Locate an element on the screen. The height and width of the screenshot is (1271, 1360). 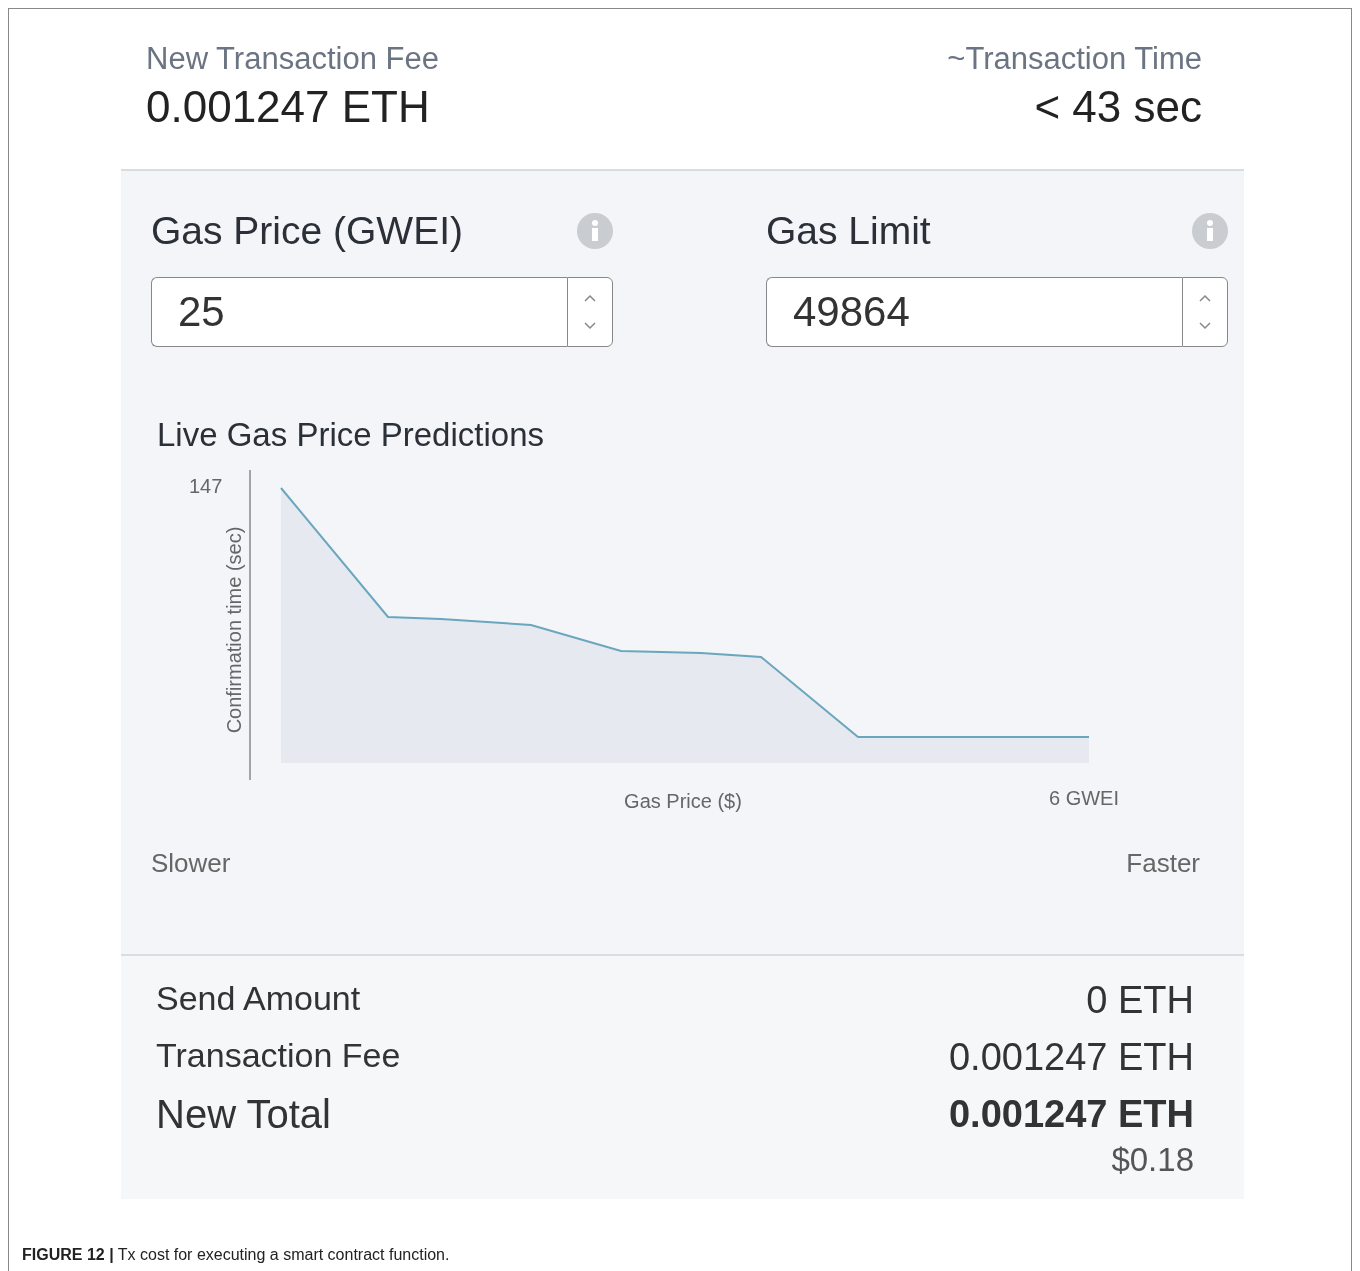
summary-value: 0 ETH is located at coordinates (1140, 1000).